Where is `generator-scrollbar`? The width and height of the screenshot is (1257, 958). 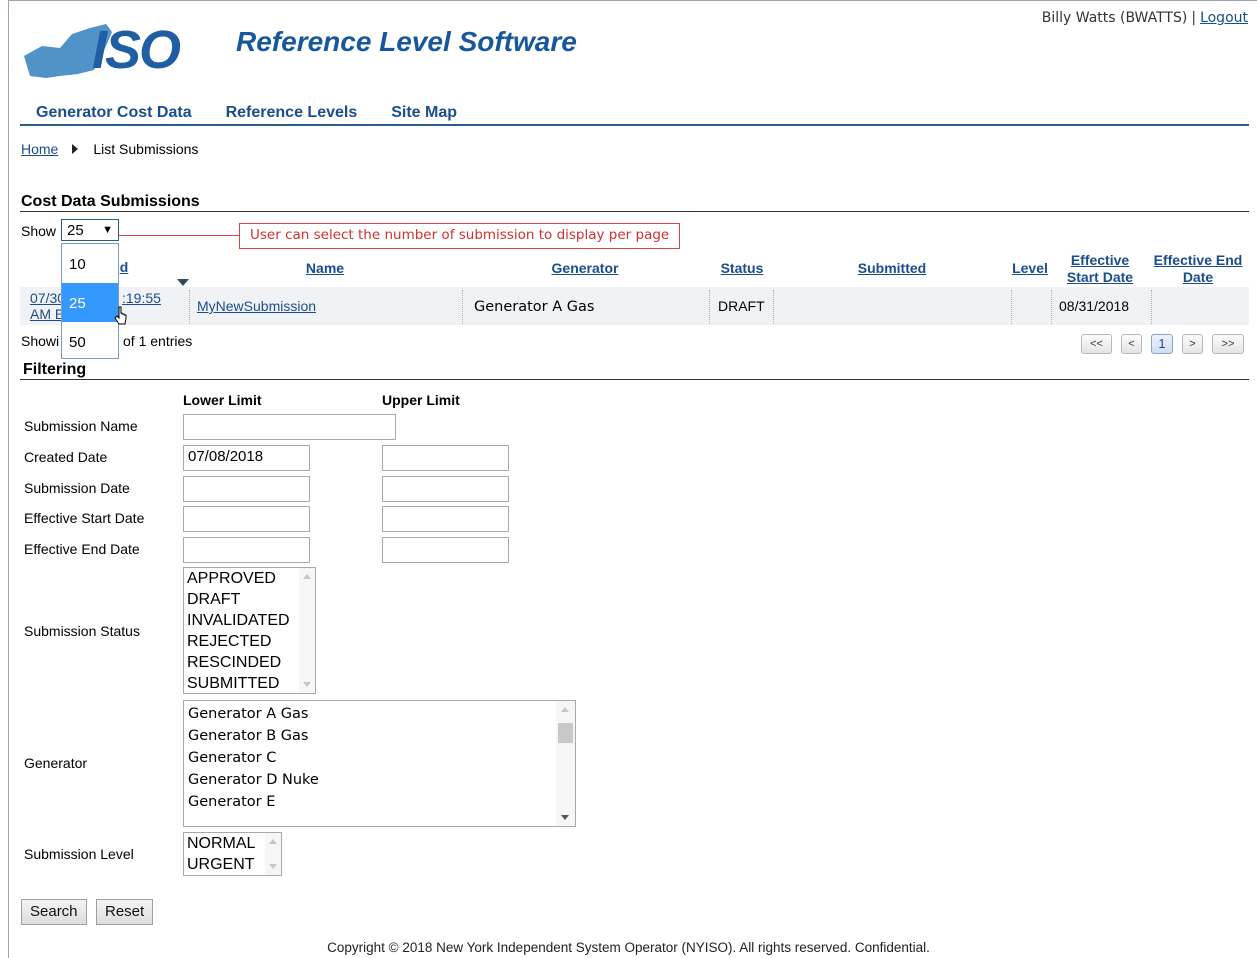
generator-scrollbar is located at coordinates (565, 763).